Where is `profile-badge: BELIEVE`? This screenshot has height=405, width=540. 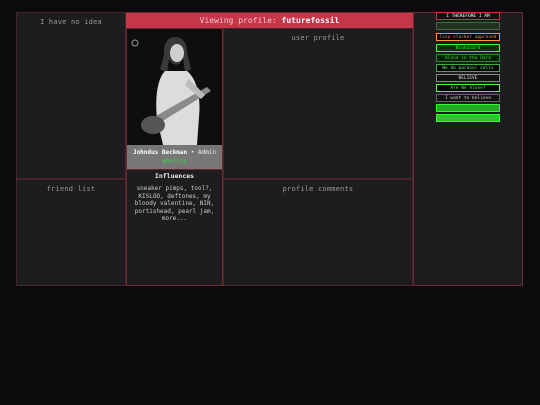 profile-badge: BELIEVE is located at coordinates (468, 78).